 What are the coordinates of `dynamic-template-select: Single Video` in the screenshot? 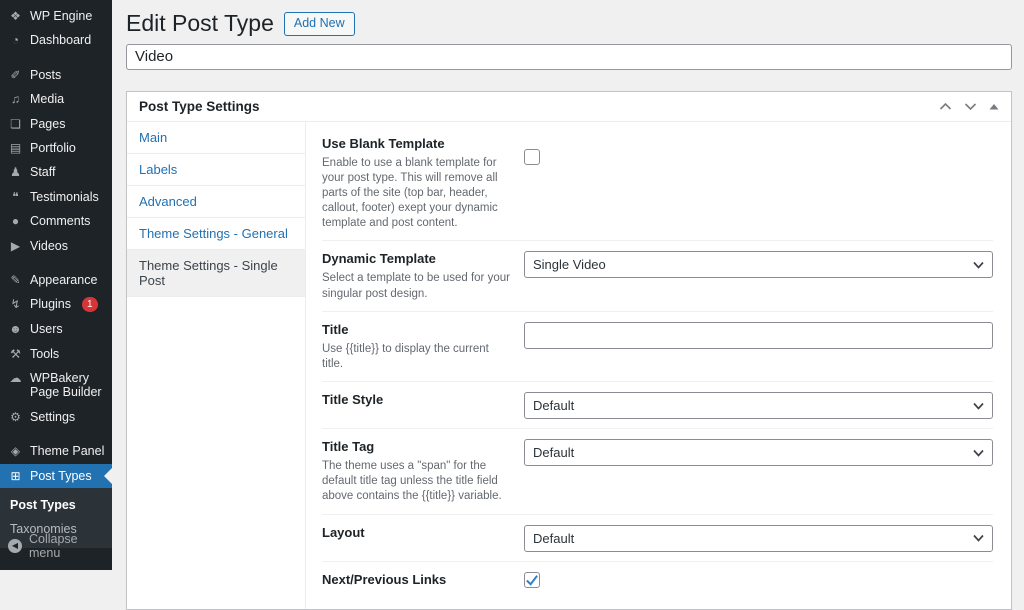 It's located at (758, 265).